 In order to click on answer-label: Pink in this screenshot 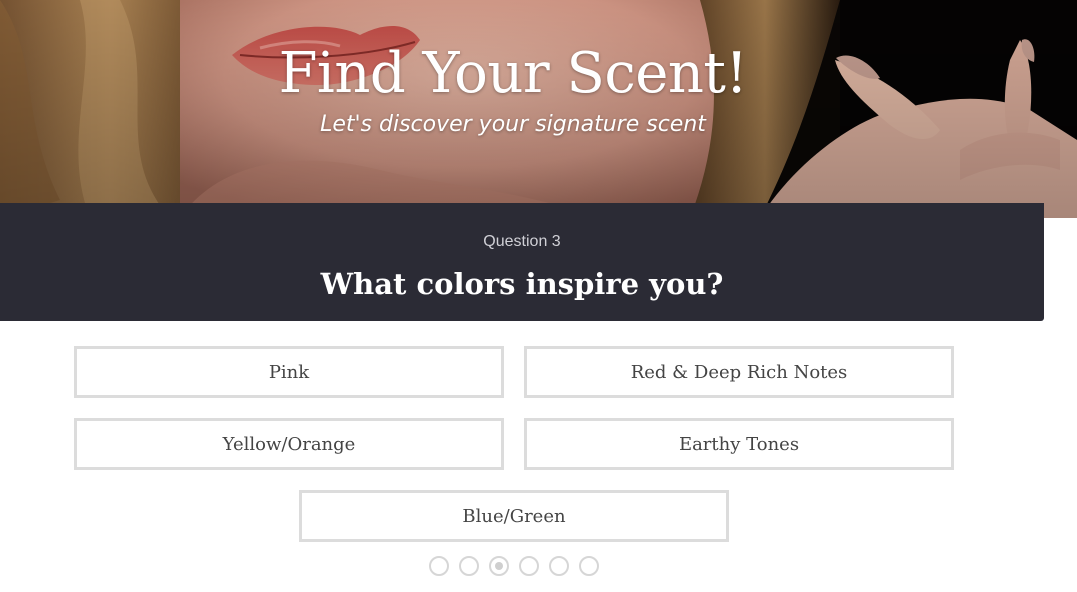, I will do `click(289, 372)`.